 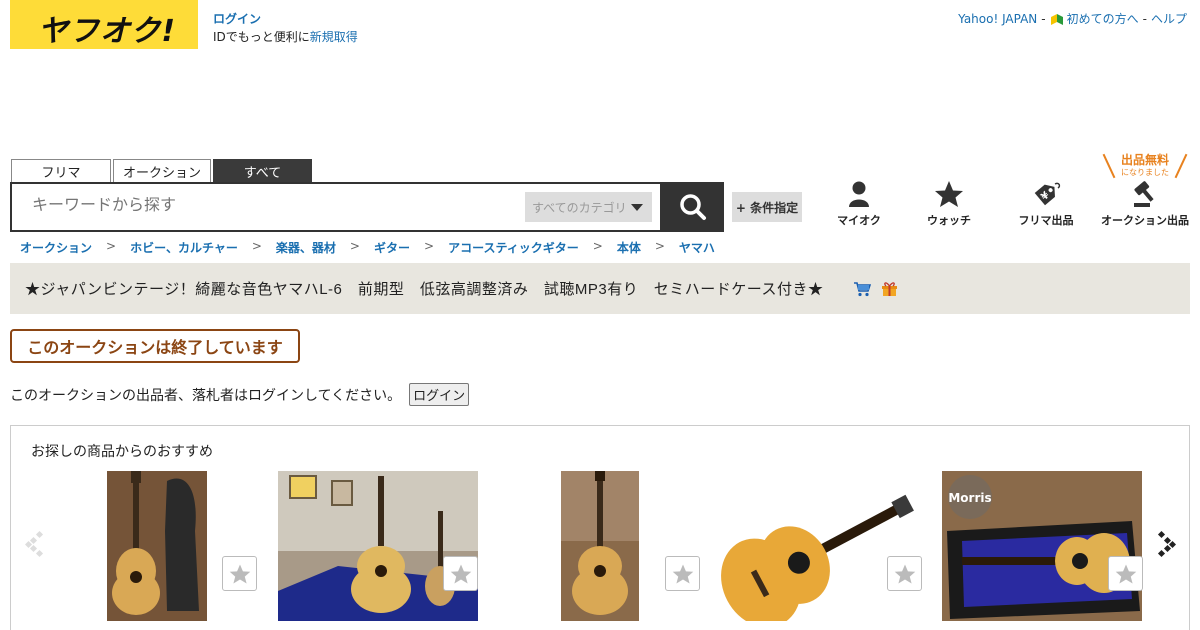 What do you see at coordinates (285, 28) in the screenshot?
I see `login-block: ログイン IDでもっと便利に新規取得` at bounding box center [285, 28].